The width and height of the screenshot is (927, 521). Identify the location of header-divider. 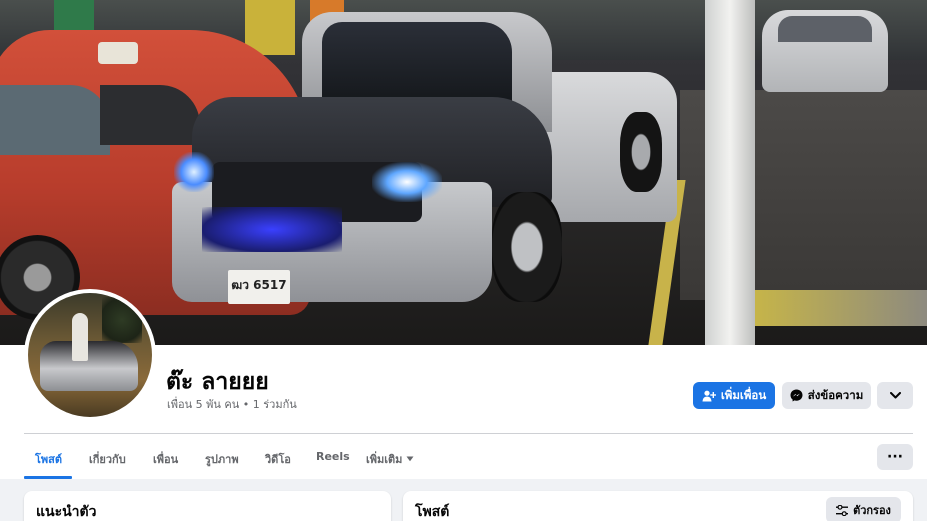
(468, 433).